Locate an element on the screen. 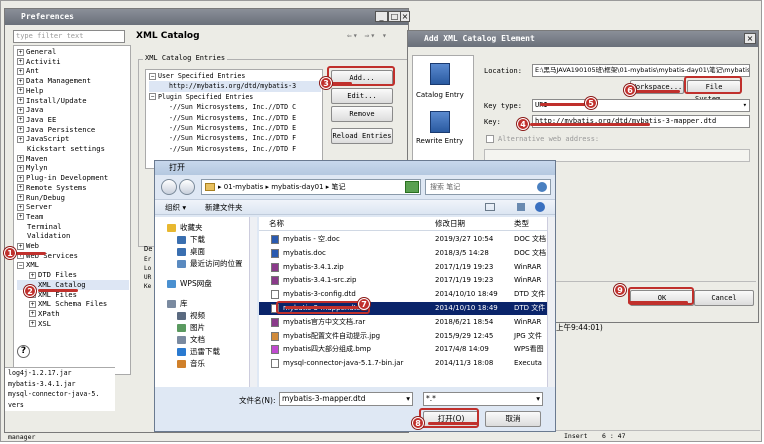  catalog-entry-icon is located at coordinates (440, 74).